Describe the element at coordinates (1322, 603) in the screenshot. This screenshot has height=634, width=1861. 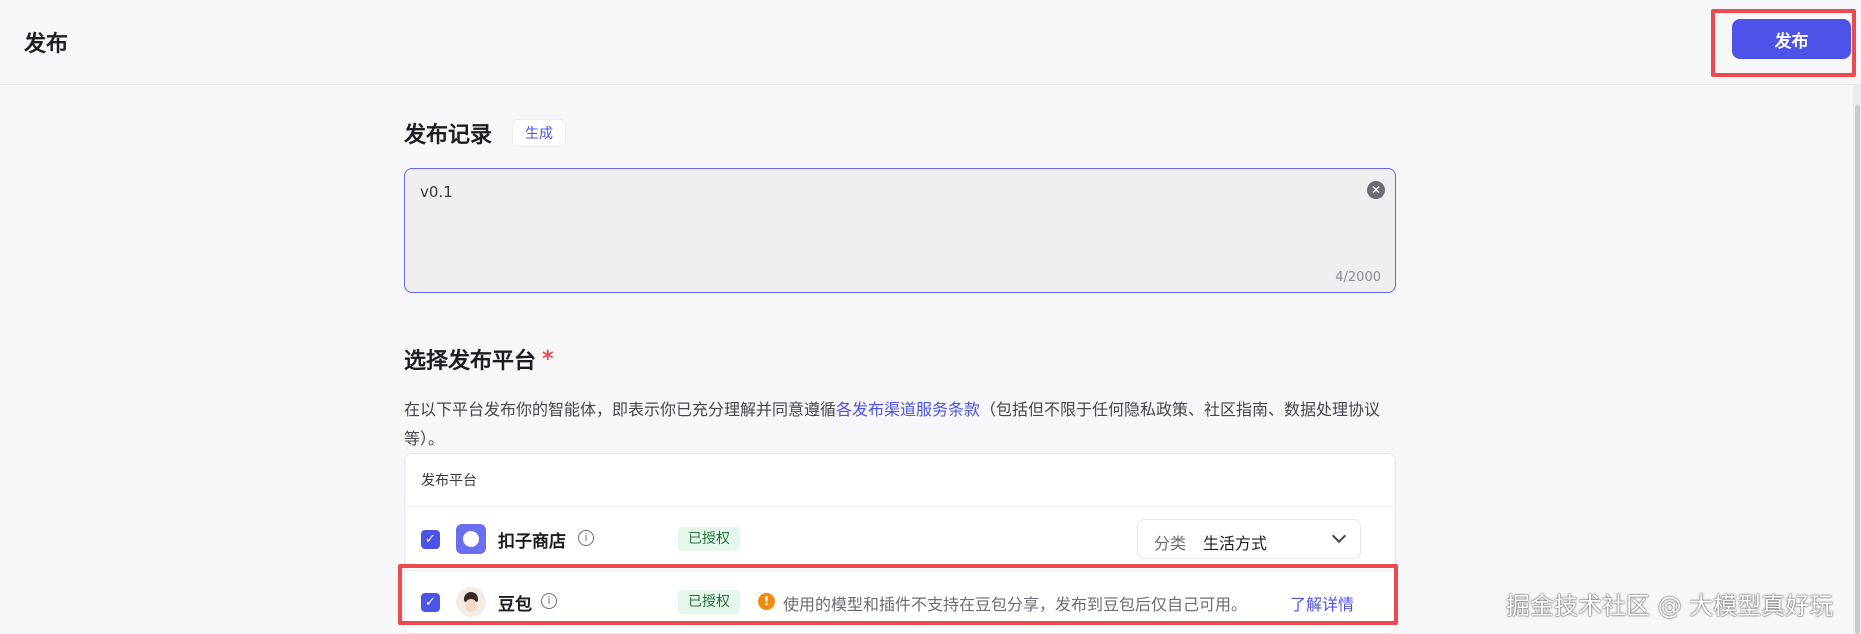
I see `learn-more-link: 了解详情` at that location.